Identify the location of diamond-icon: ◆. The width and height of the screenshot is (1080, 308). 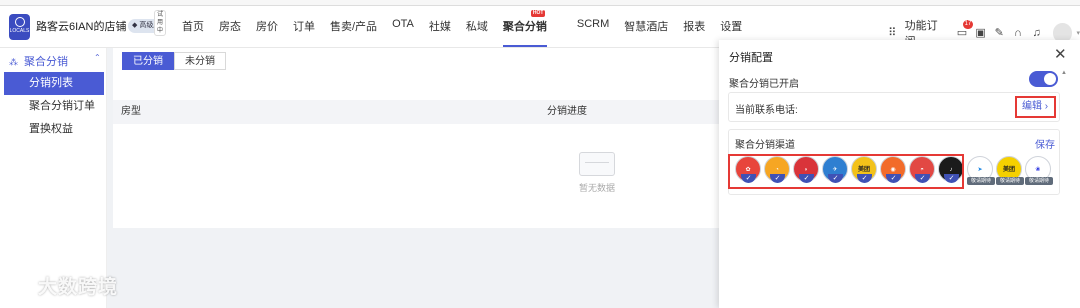
(135, 25).